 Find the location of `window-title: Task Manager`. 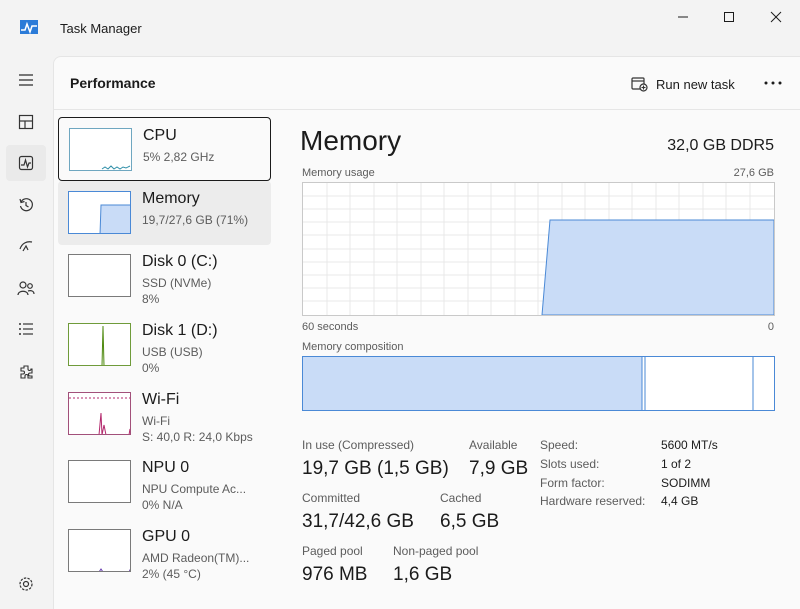

window-title: Task Manager is located at coordinates (101, 28).